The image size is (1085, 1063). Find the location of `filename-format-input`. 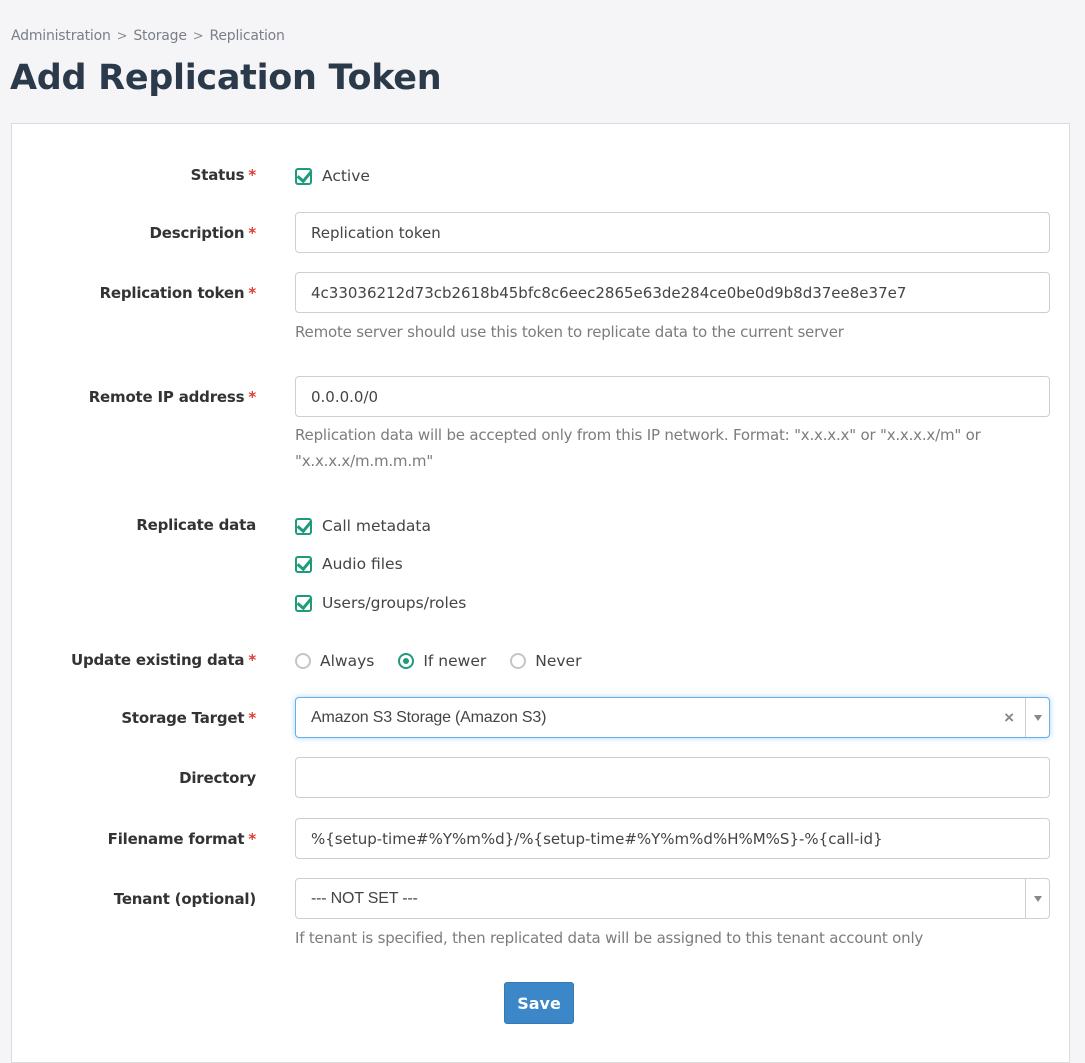

filename-format-input is located at coordinates (672, 838).